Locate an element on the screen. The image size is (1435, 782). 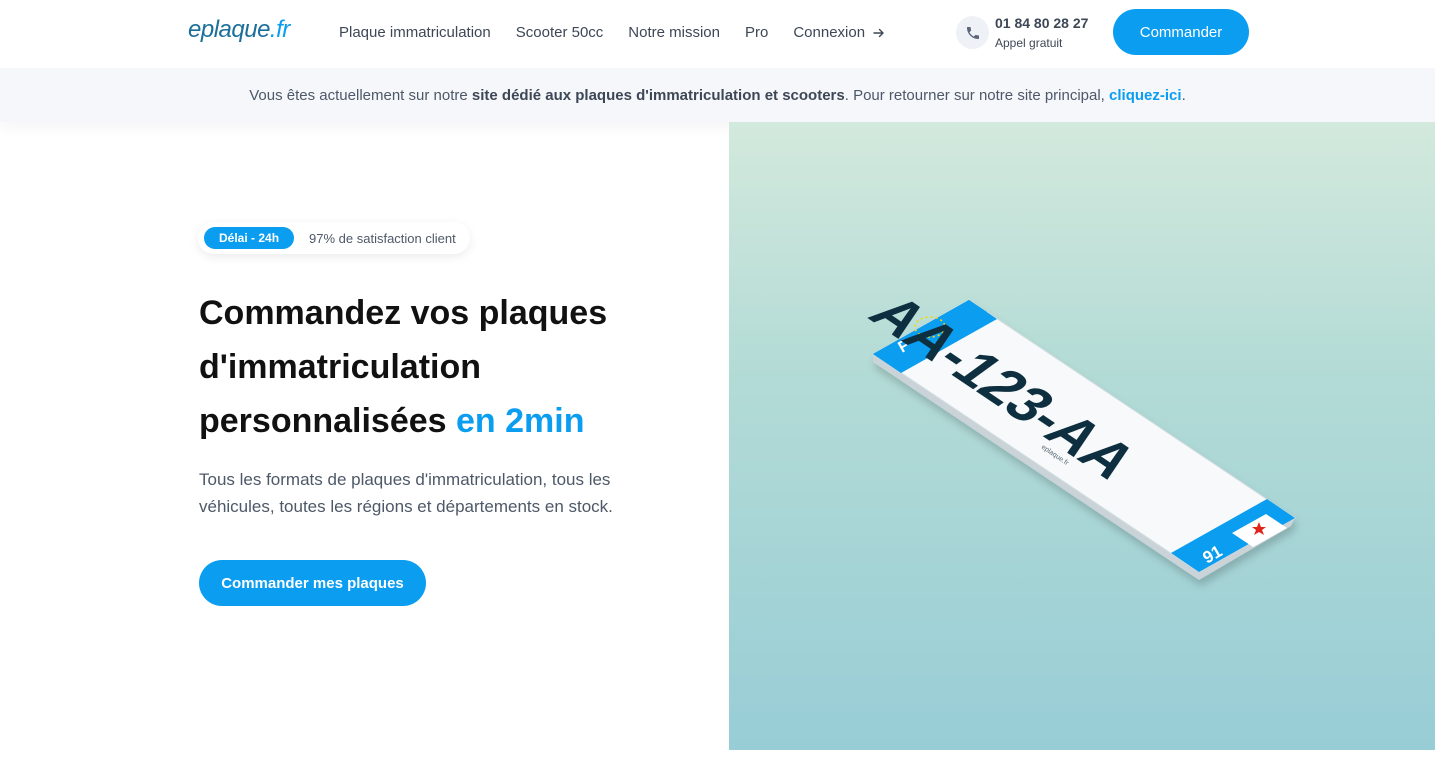
phone-number: 01 84 80 28 27 is located at coordinates (1042, 23).